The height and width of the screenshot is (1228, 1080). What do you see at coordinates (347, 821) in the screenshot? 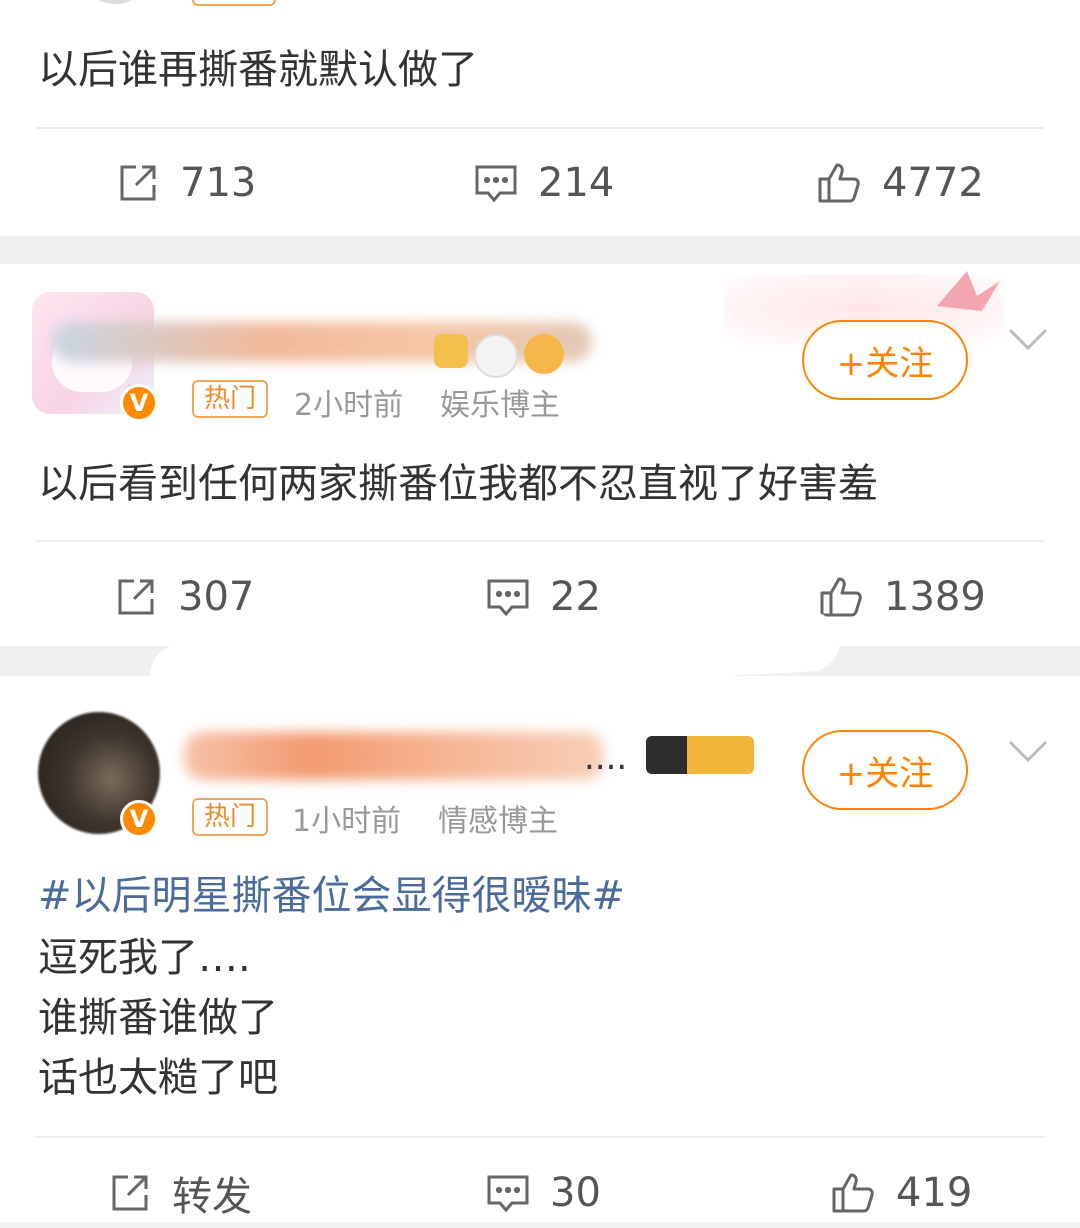
I see `post-time: 1小时前` at bounding box center [347, 821].